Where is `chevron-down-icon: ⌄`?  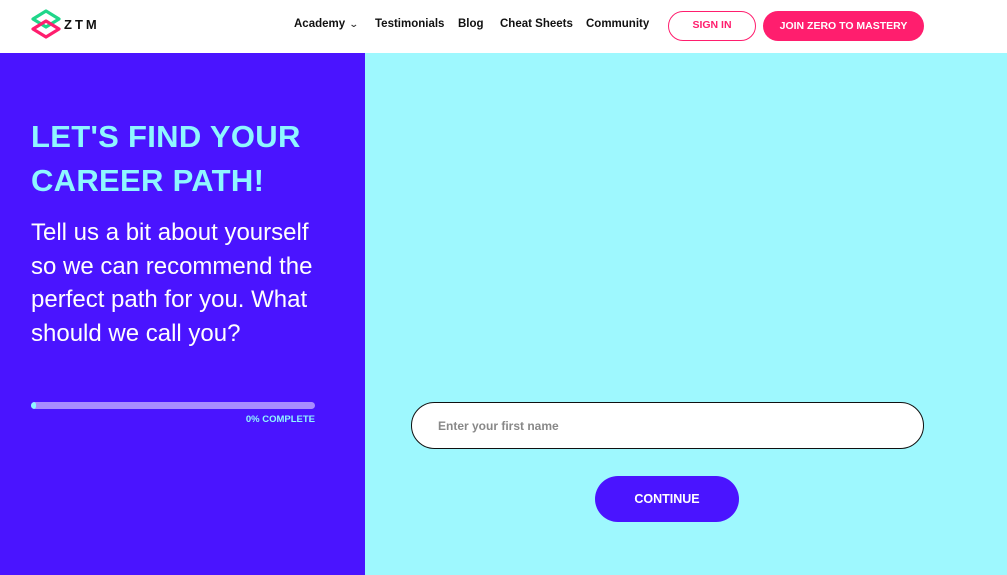
chevron-down-icon: ⌄ is located at coordinates (354, 24).